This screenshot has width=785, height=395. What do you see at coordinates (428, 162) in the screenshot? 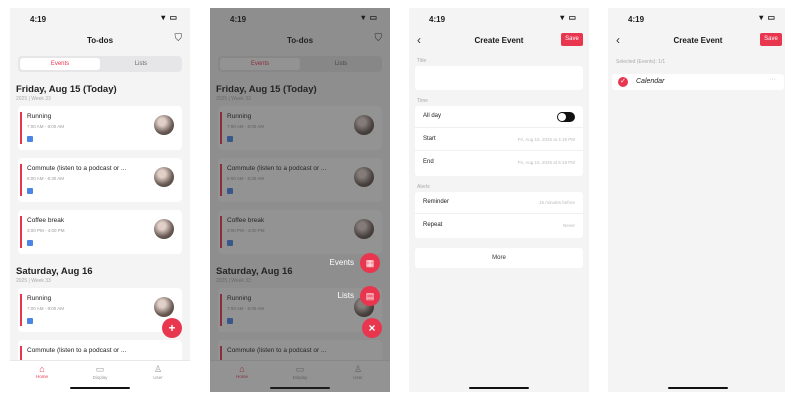
I see `end-label: End` at bounding box center [428, 162].